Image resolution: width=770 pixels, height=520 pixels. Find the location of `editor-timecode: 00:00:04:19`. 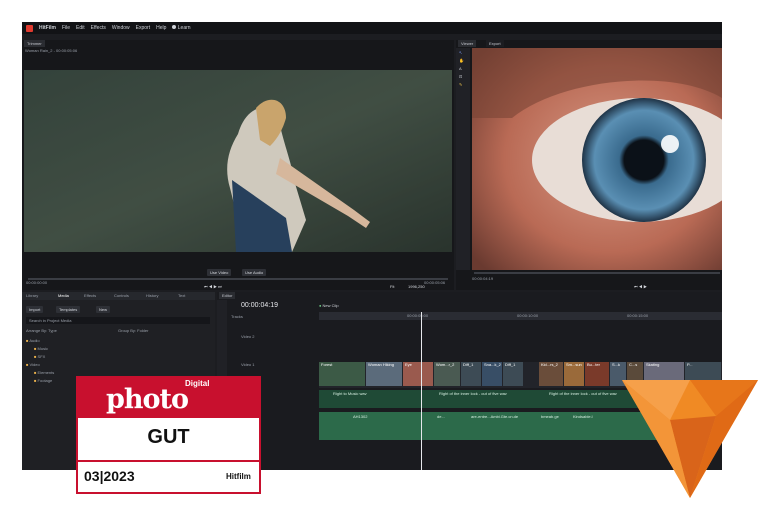

editor-timecode: 00:00:04:19 is located at coordinates (259, 305).